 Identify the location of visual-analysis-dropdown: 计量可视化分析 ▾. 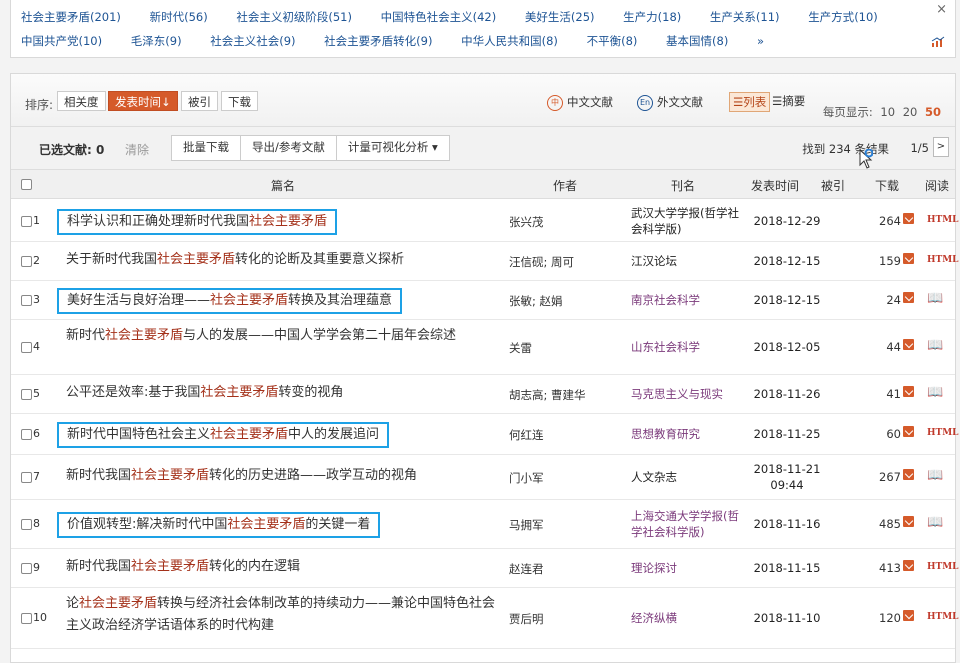
(393, 148).